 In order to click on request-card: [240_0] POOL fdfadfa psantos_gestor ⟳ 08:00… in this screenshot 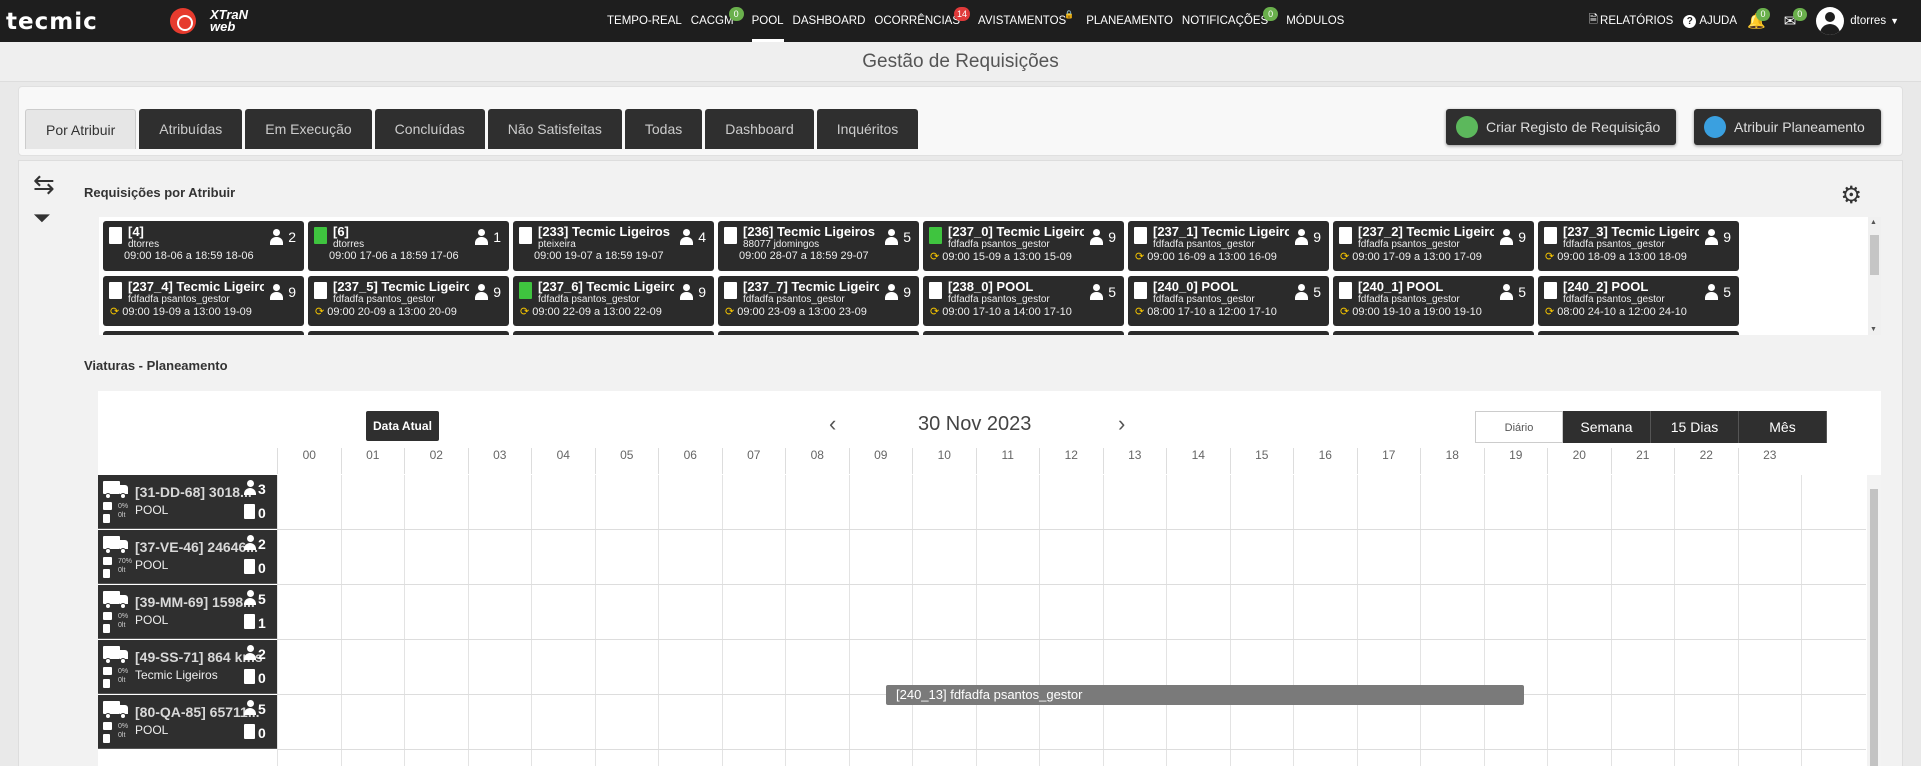, I will do `click(1228, 301)`.